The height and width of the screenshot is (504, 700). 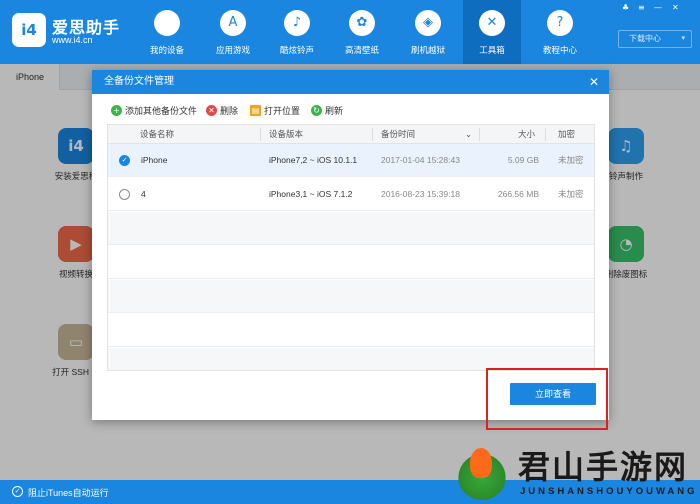 What do you see at coordinates (468, 134) in the screenshot?
I see `sort-caret-icon: ⌄` at bounding box center [468, 134].